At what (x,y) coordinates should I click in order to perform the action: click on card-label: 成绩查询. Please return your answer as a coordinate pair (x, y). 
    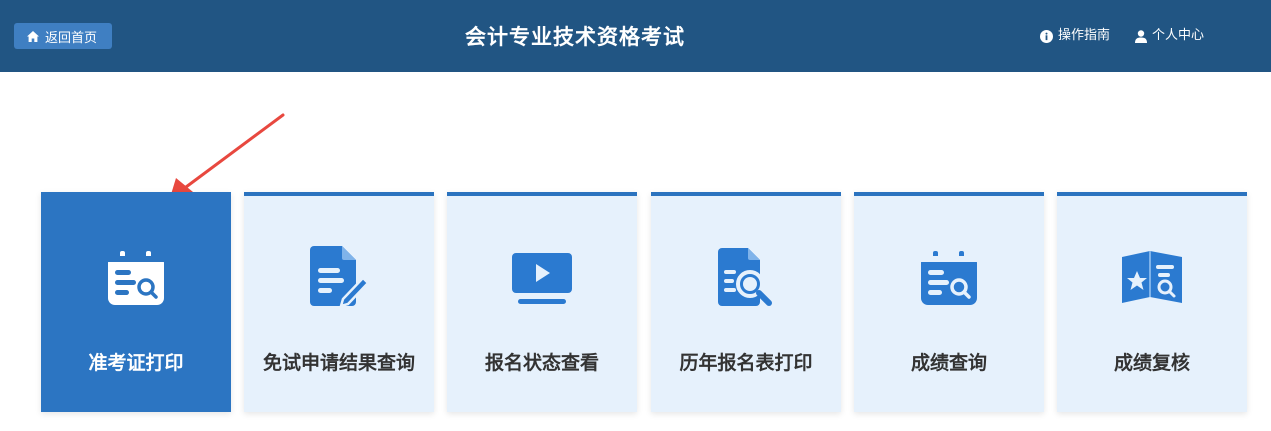
    Looking at the image, I should click on (948, 363).